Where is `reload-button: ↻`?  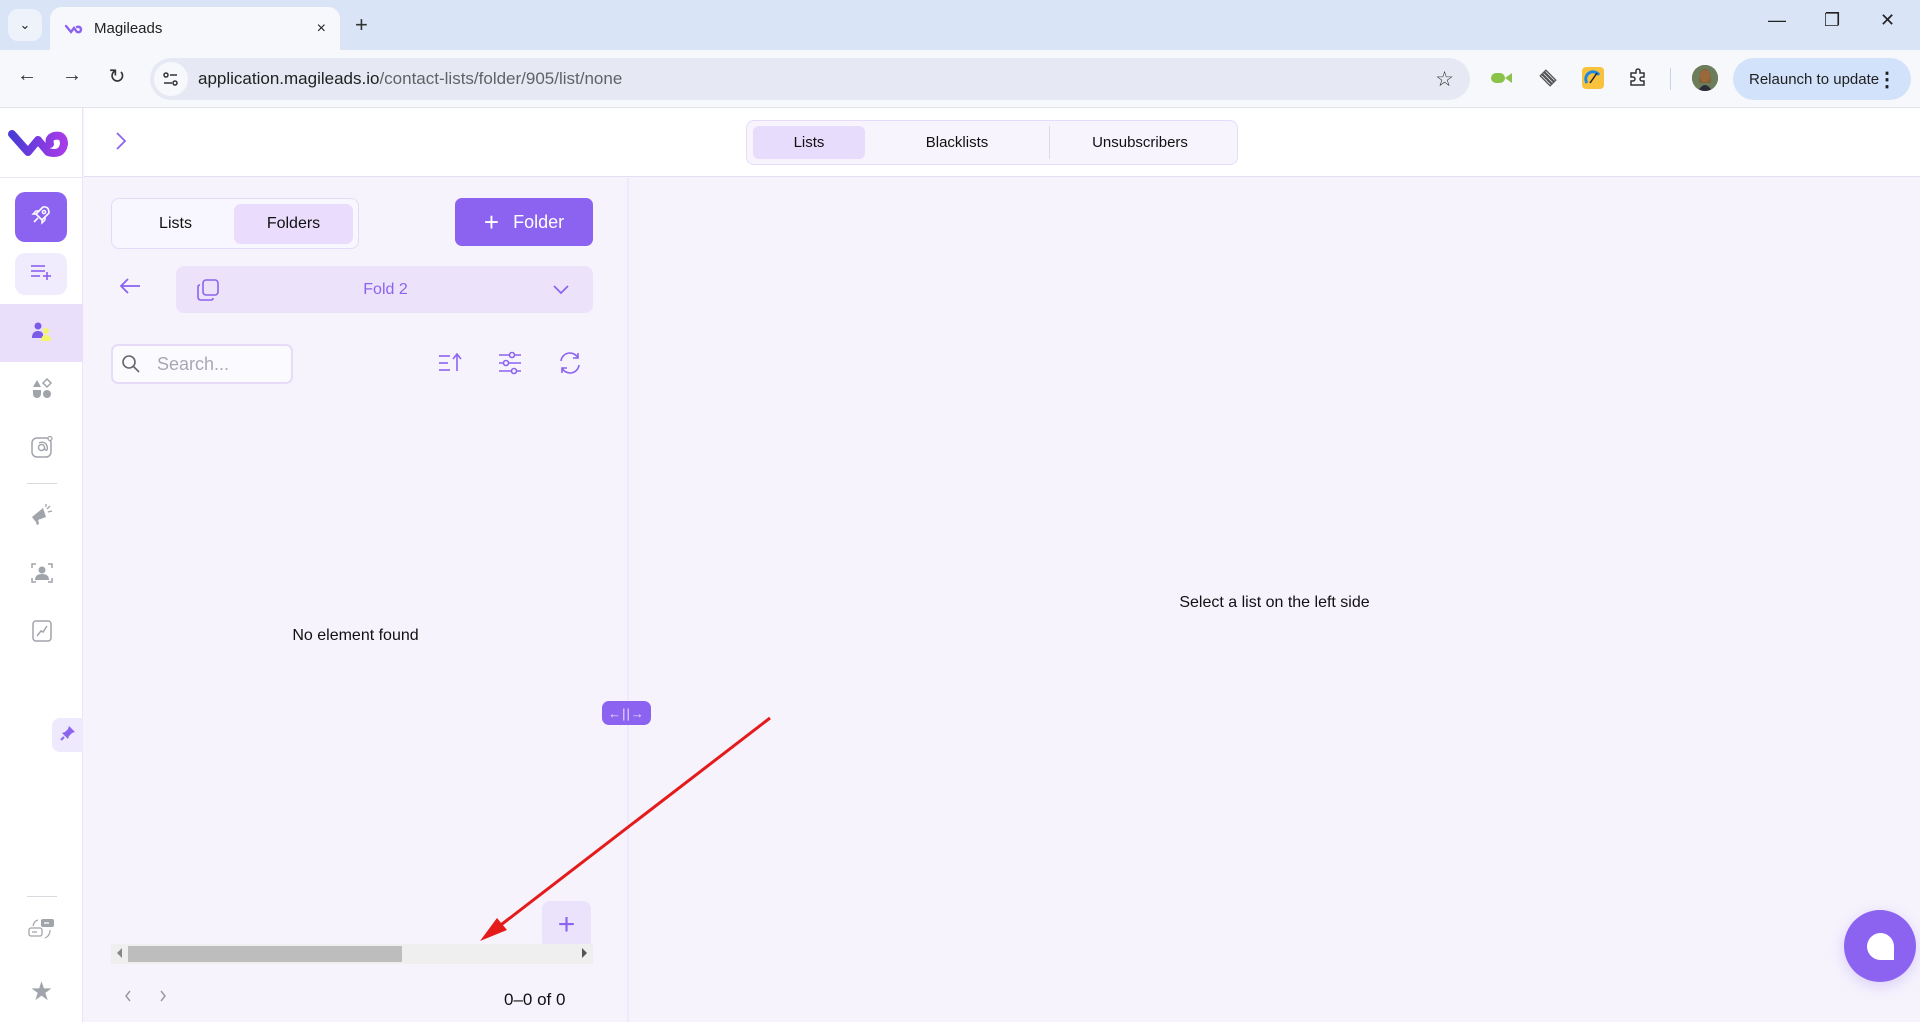 reload-button: ↻ is located at coordinates (117, 76).